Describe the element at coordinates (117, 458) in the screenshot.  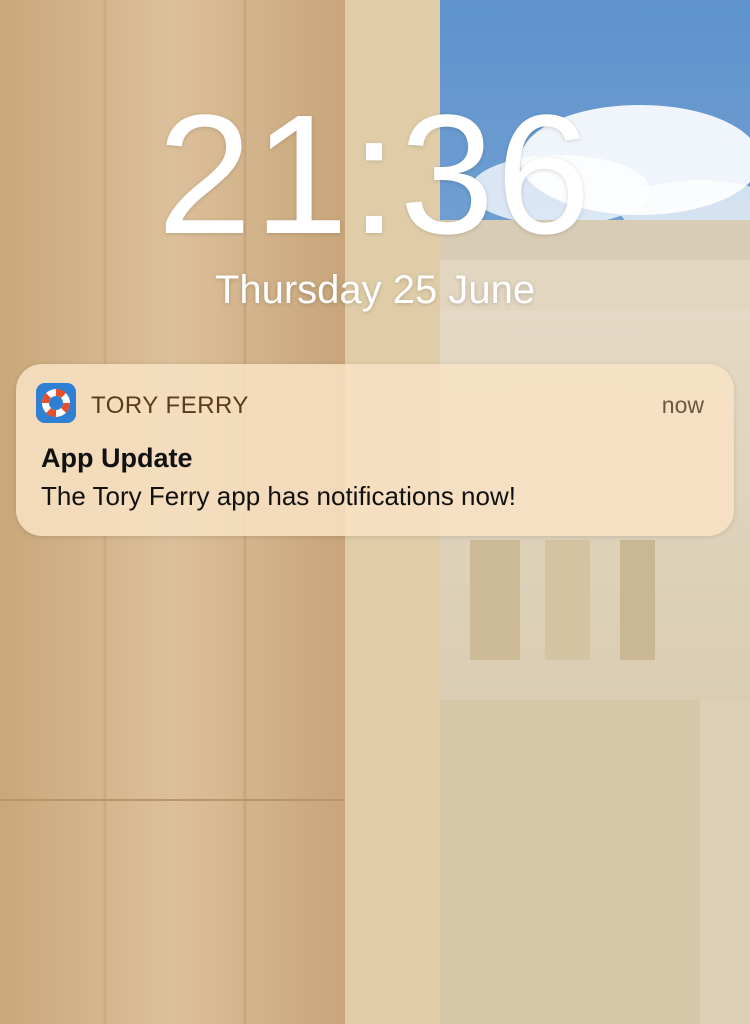
I see `notification-title: App Update` at that location.